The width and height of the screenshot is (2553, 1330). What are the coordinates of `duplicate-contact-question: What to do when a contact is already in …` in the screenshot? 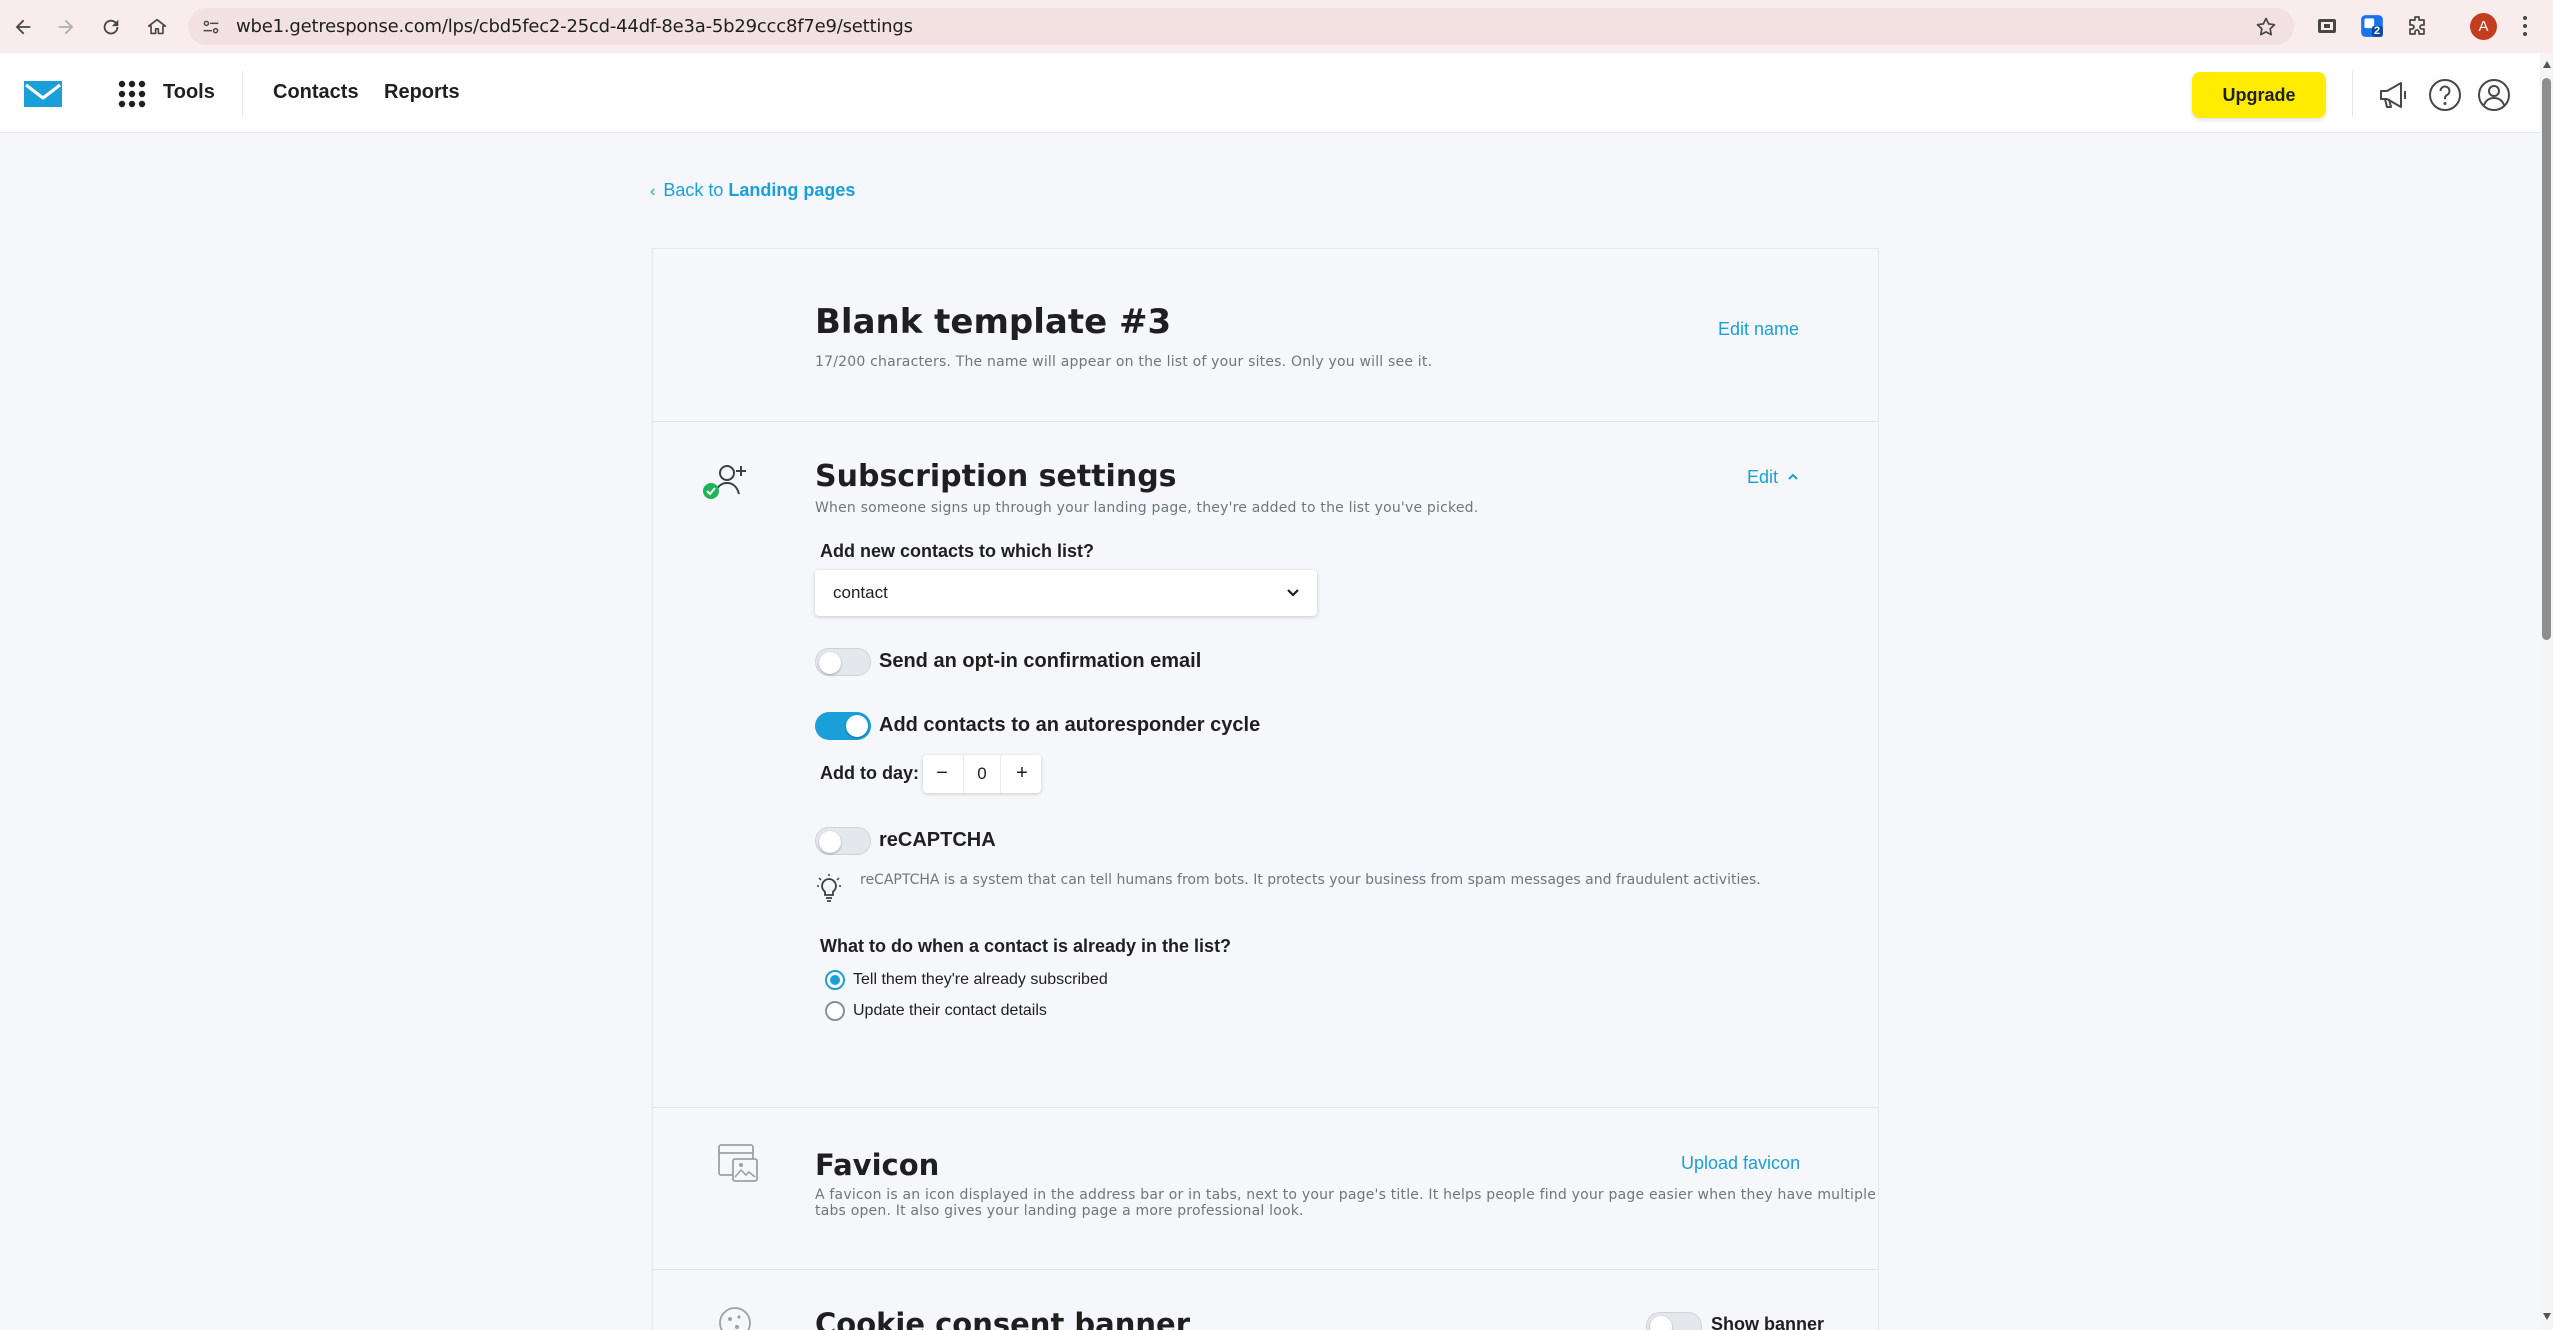 It's located at (1026, 946).